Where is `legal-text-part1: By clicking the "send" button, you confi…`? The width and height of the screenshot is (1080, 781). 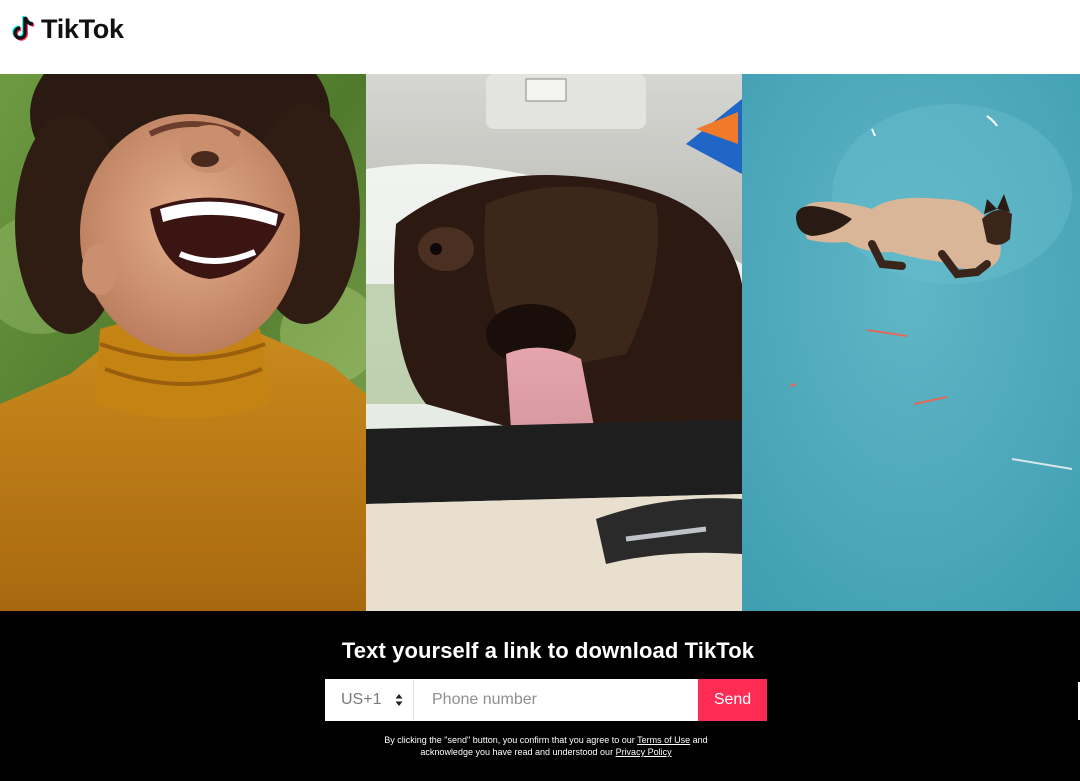
legal-text-part1: By clicking the "send" button, you confi… is located at coordinates (511, 740).